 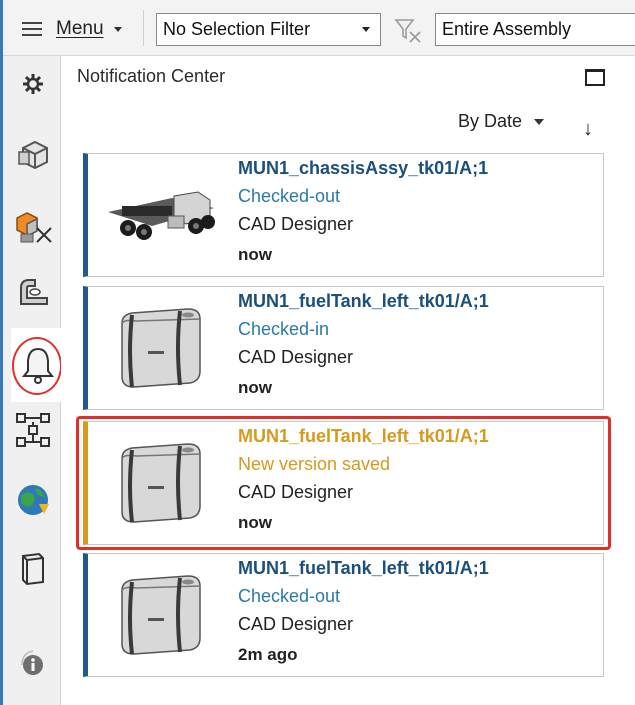 I want to click on menu-button: Menu, so click(x=72, y=29).